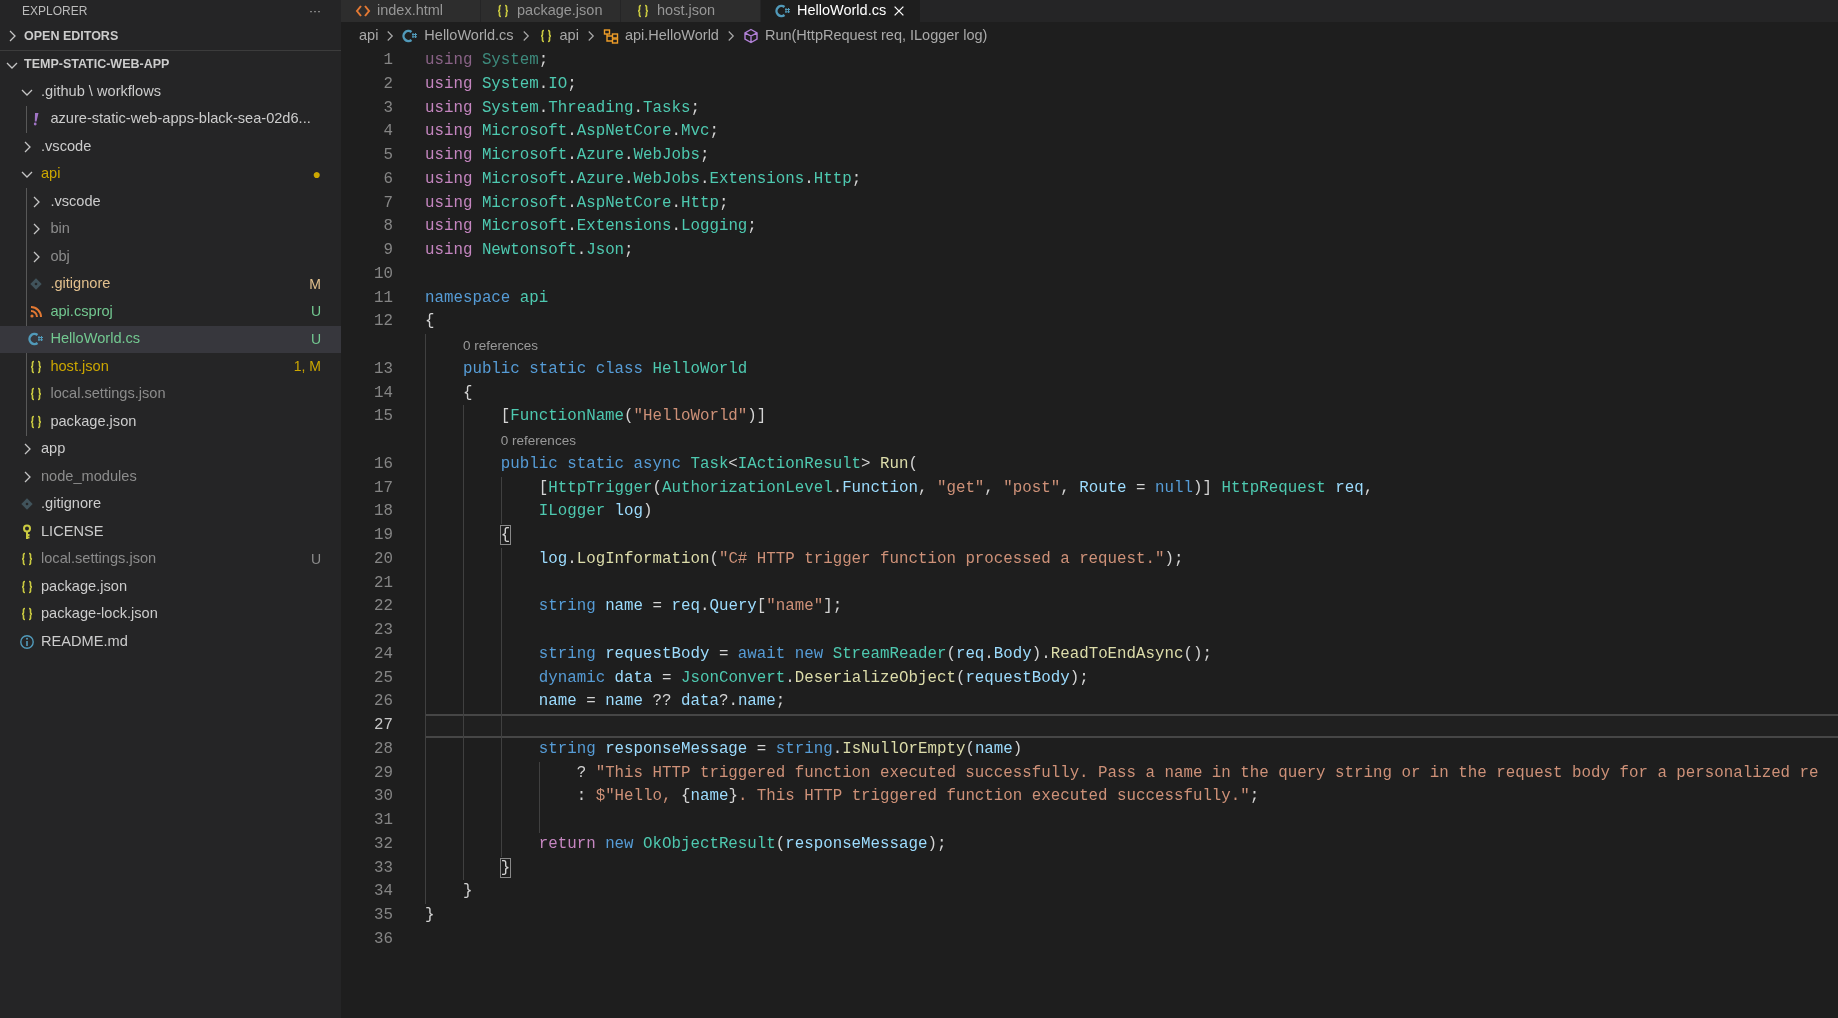  What do you see at coordinates (383, 631) in the screenshot?
I see `line-number: 23` at bounding box center [383, 631].